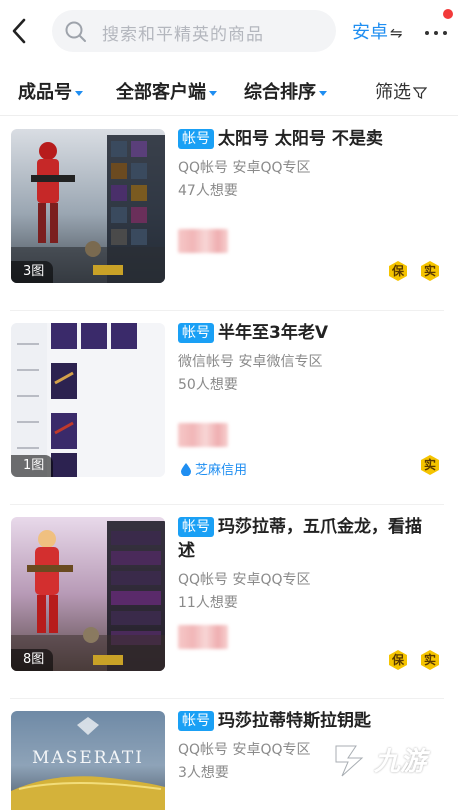 The width and height of the screenshot is (458, 810). What do you see at coordinates (32, 272) in the screenshot?
I see `image-count-badge: 3图` at bounding box center [32, 272].